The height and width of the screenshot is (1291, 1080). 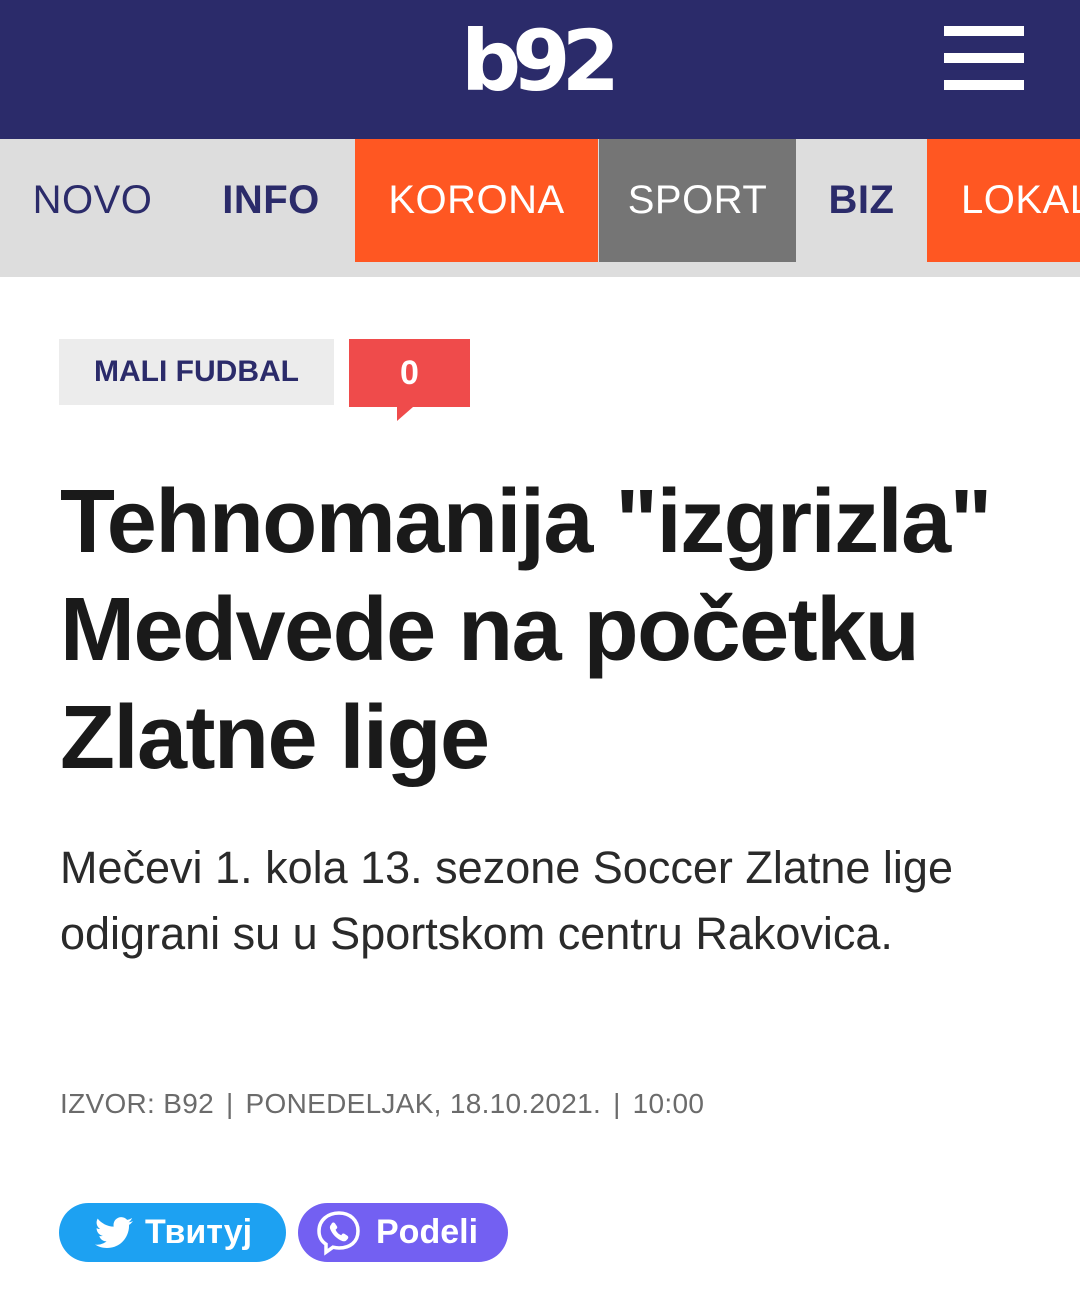 What do you see at coordinates (199, 1232) in the screenshot?
I see `tweet-label: Твитуј` at bounding box center [199, 1232].